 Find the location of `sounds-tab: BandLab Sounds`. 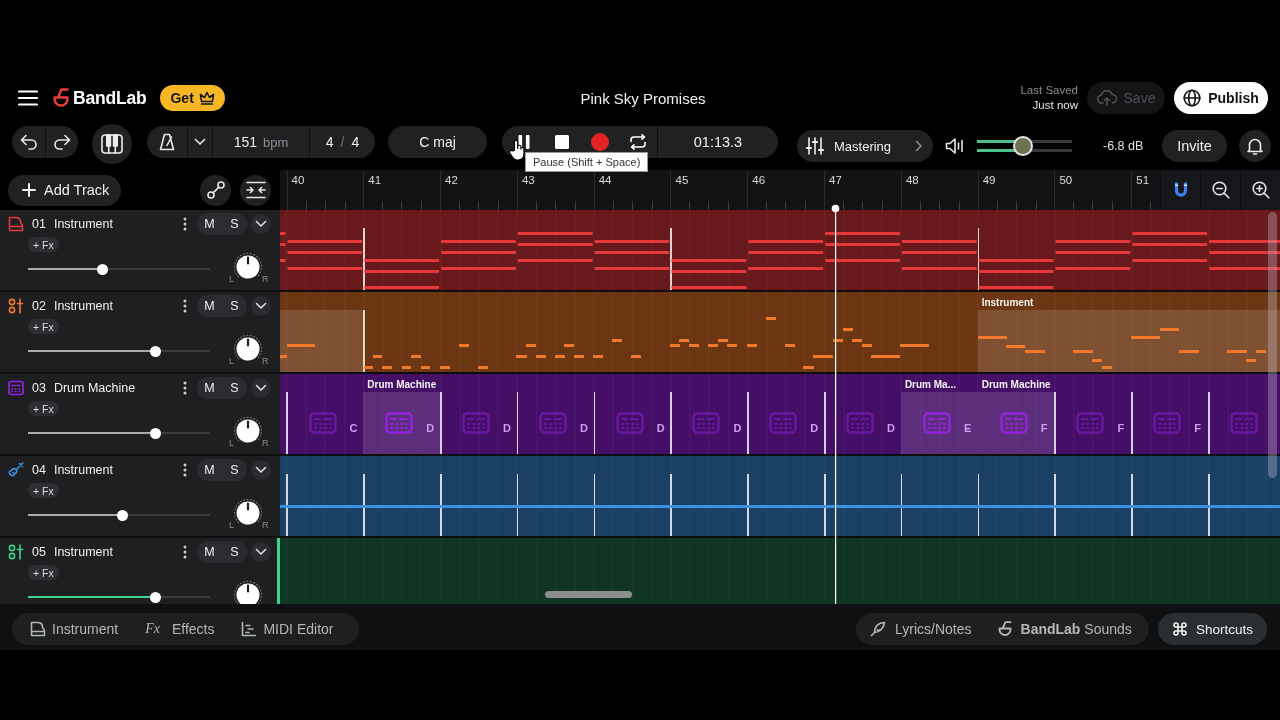

sounds-tab: BandLab Sounds is located at coordinates (1064, 629).